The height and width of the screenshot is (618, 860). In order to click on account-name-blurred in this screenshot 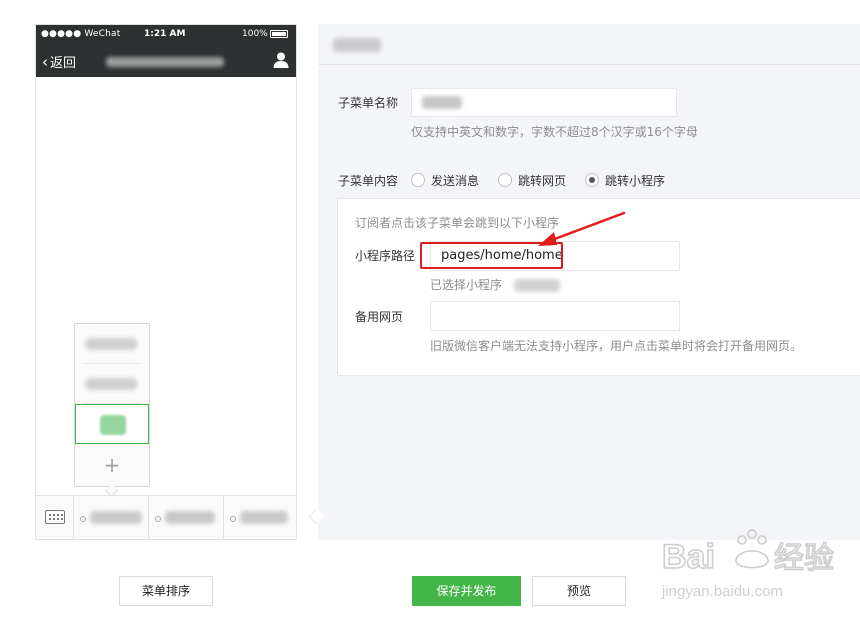, I will do `click(165, 62)`.